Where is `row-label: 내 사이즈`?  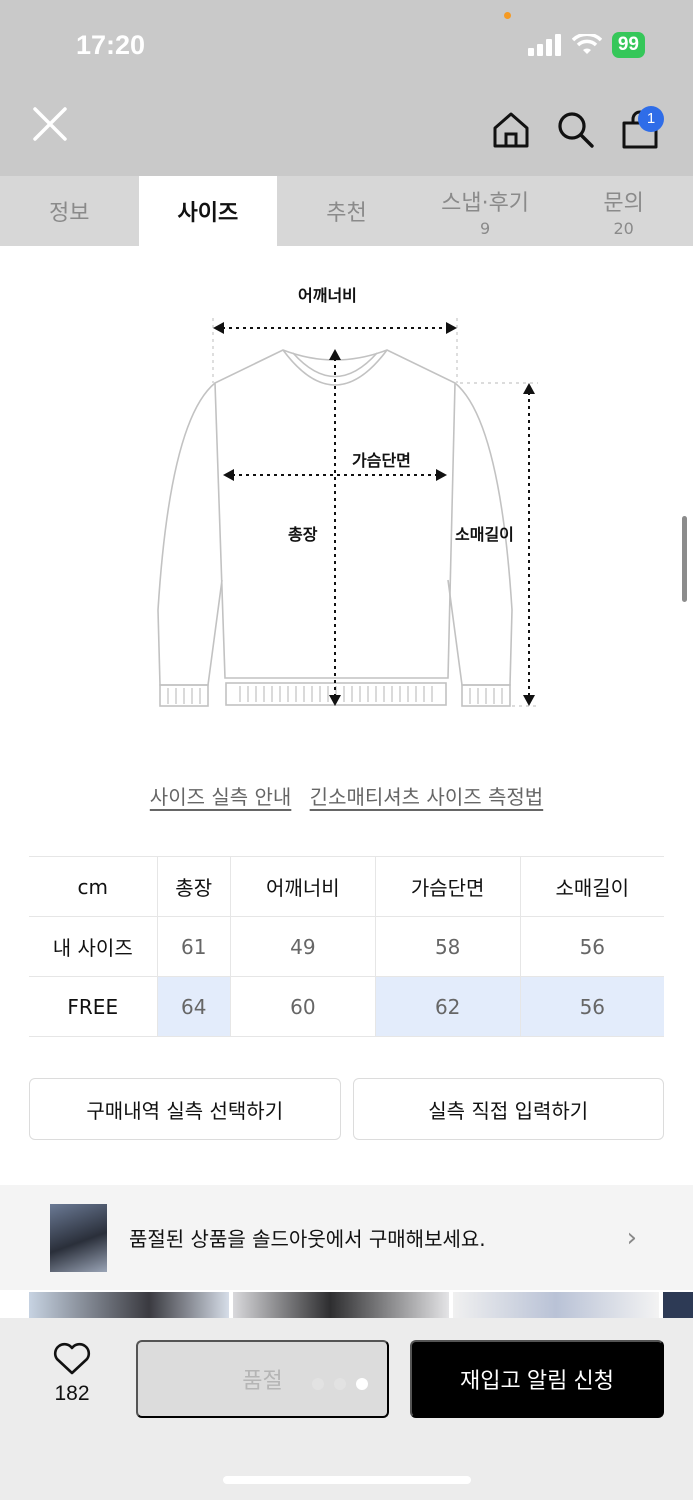 row-label: 내 사이즈 is located at coordinates (93, 946).